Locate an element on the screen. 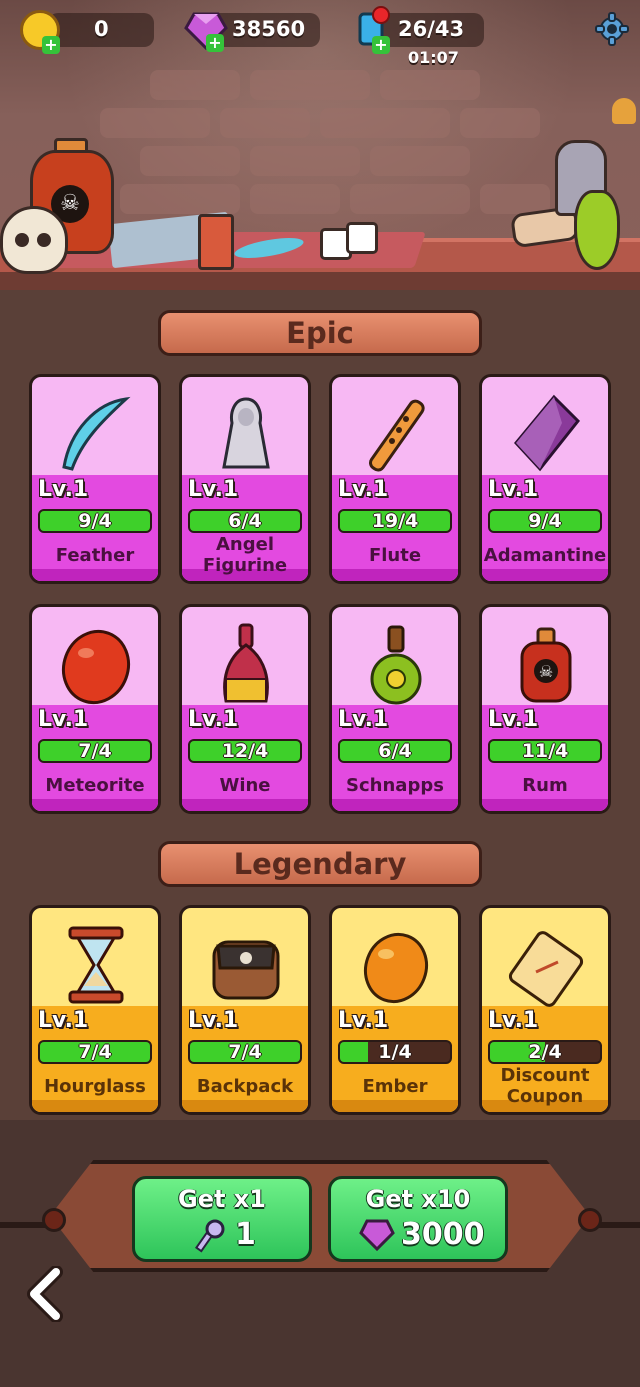  key-count: 26/43 is located at coordinates (431, 29).